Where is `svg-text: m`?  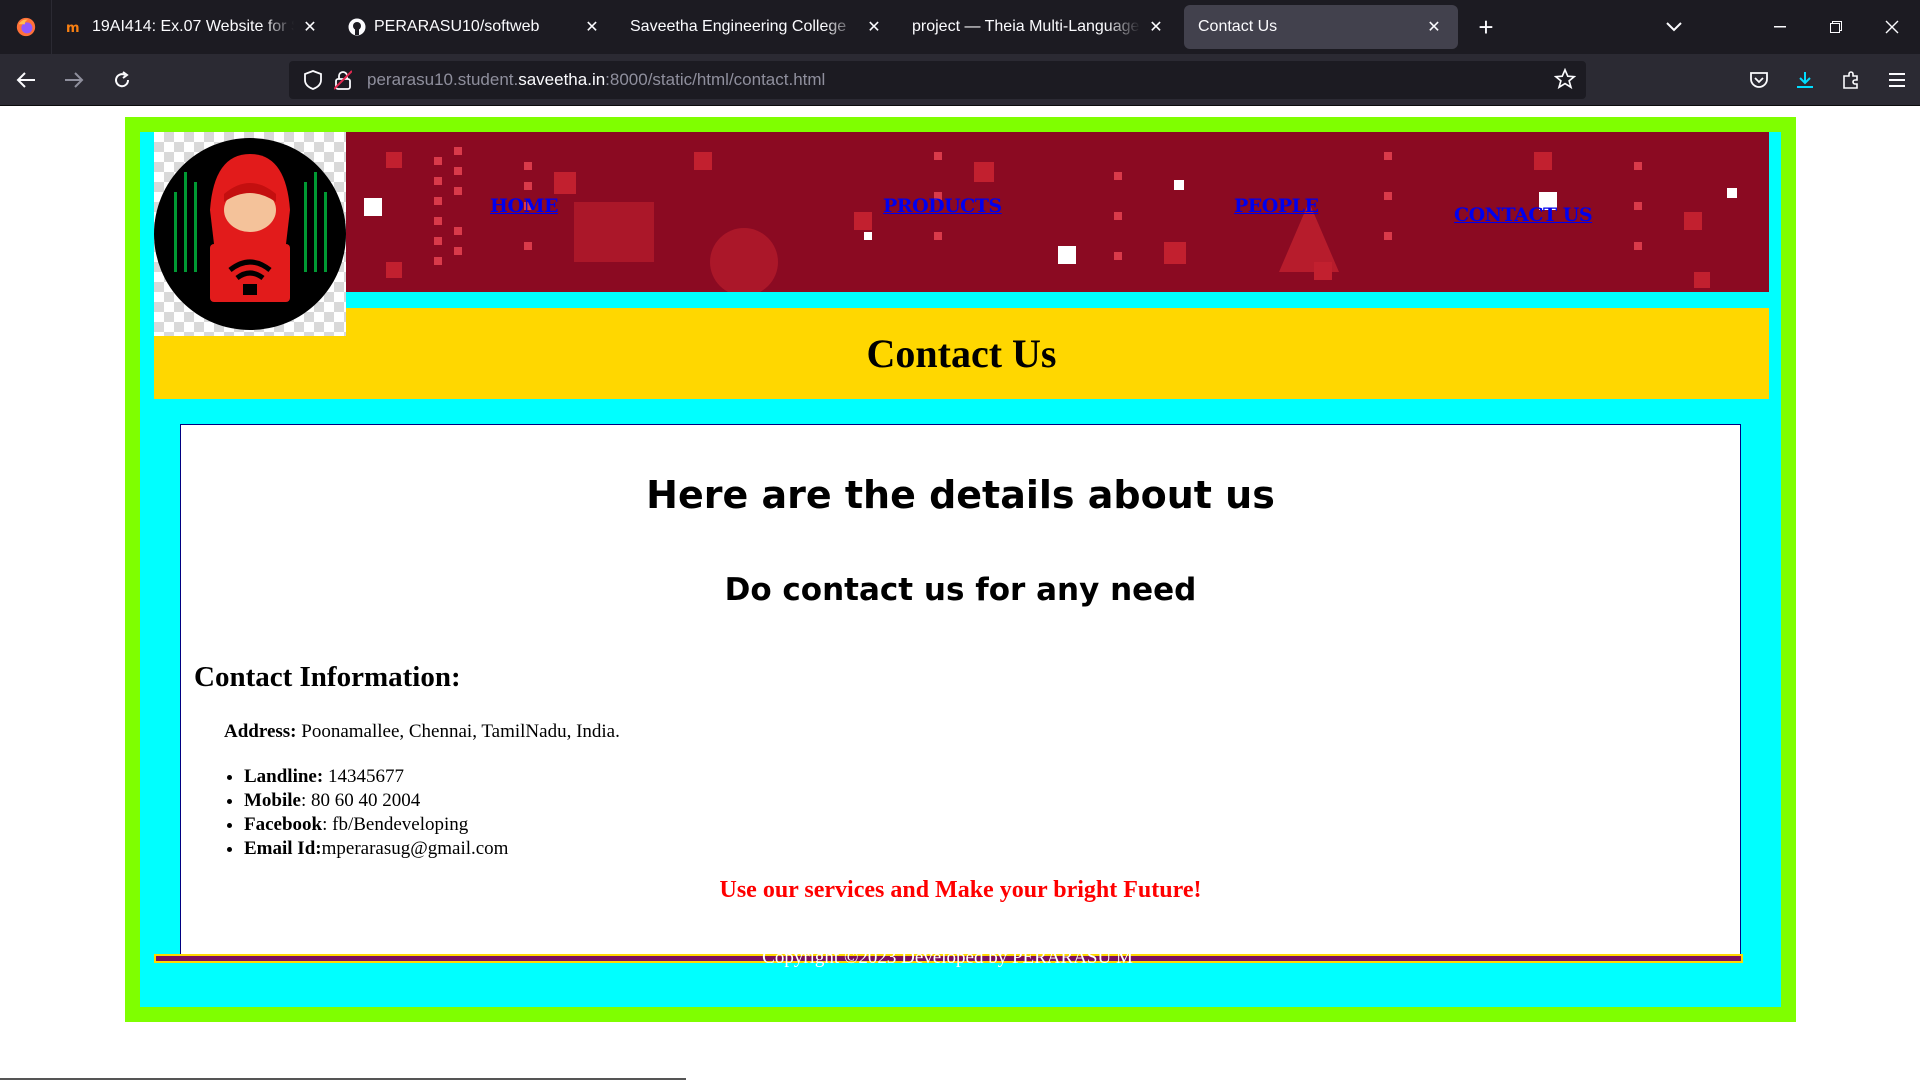 svg-text: m is located at coordinates (73, 27).